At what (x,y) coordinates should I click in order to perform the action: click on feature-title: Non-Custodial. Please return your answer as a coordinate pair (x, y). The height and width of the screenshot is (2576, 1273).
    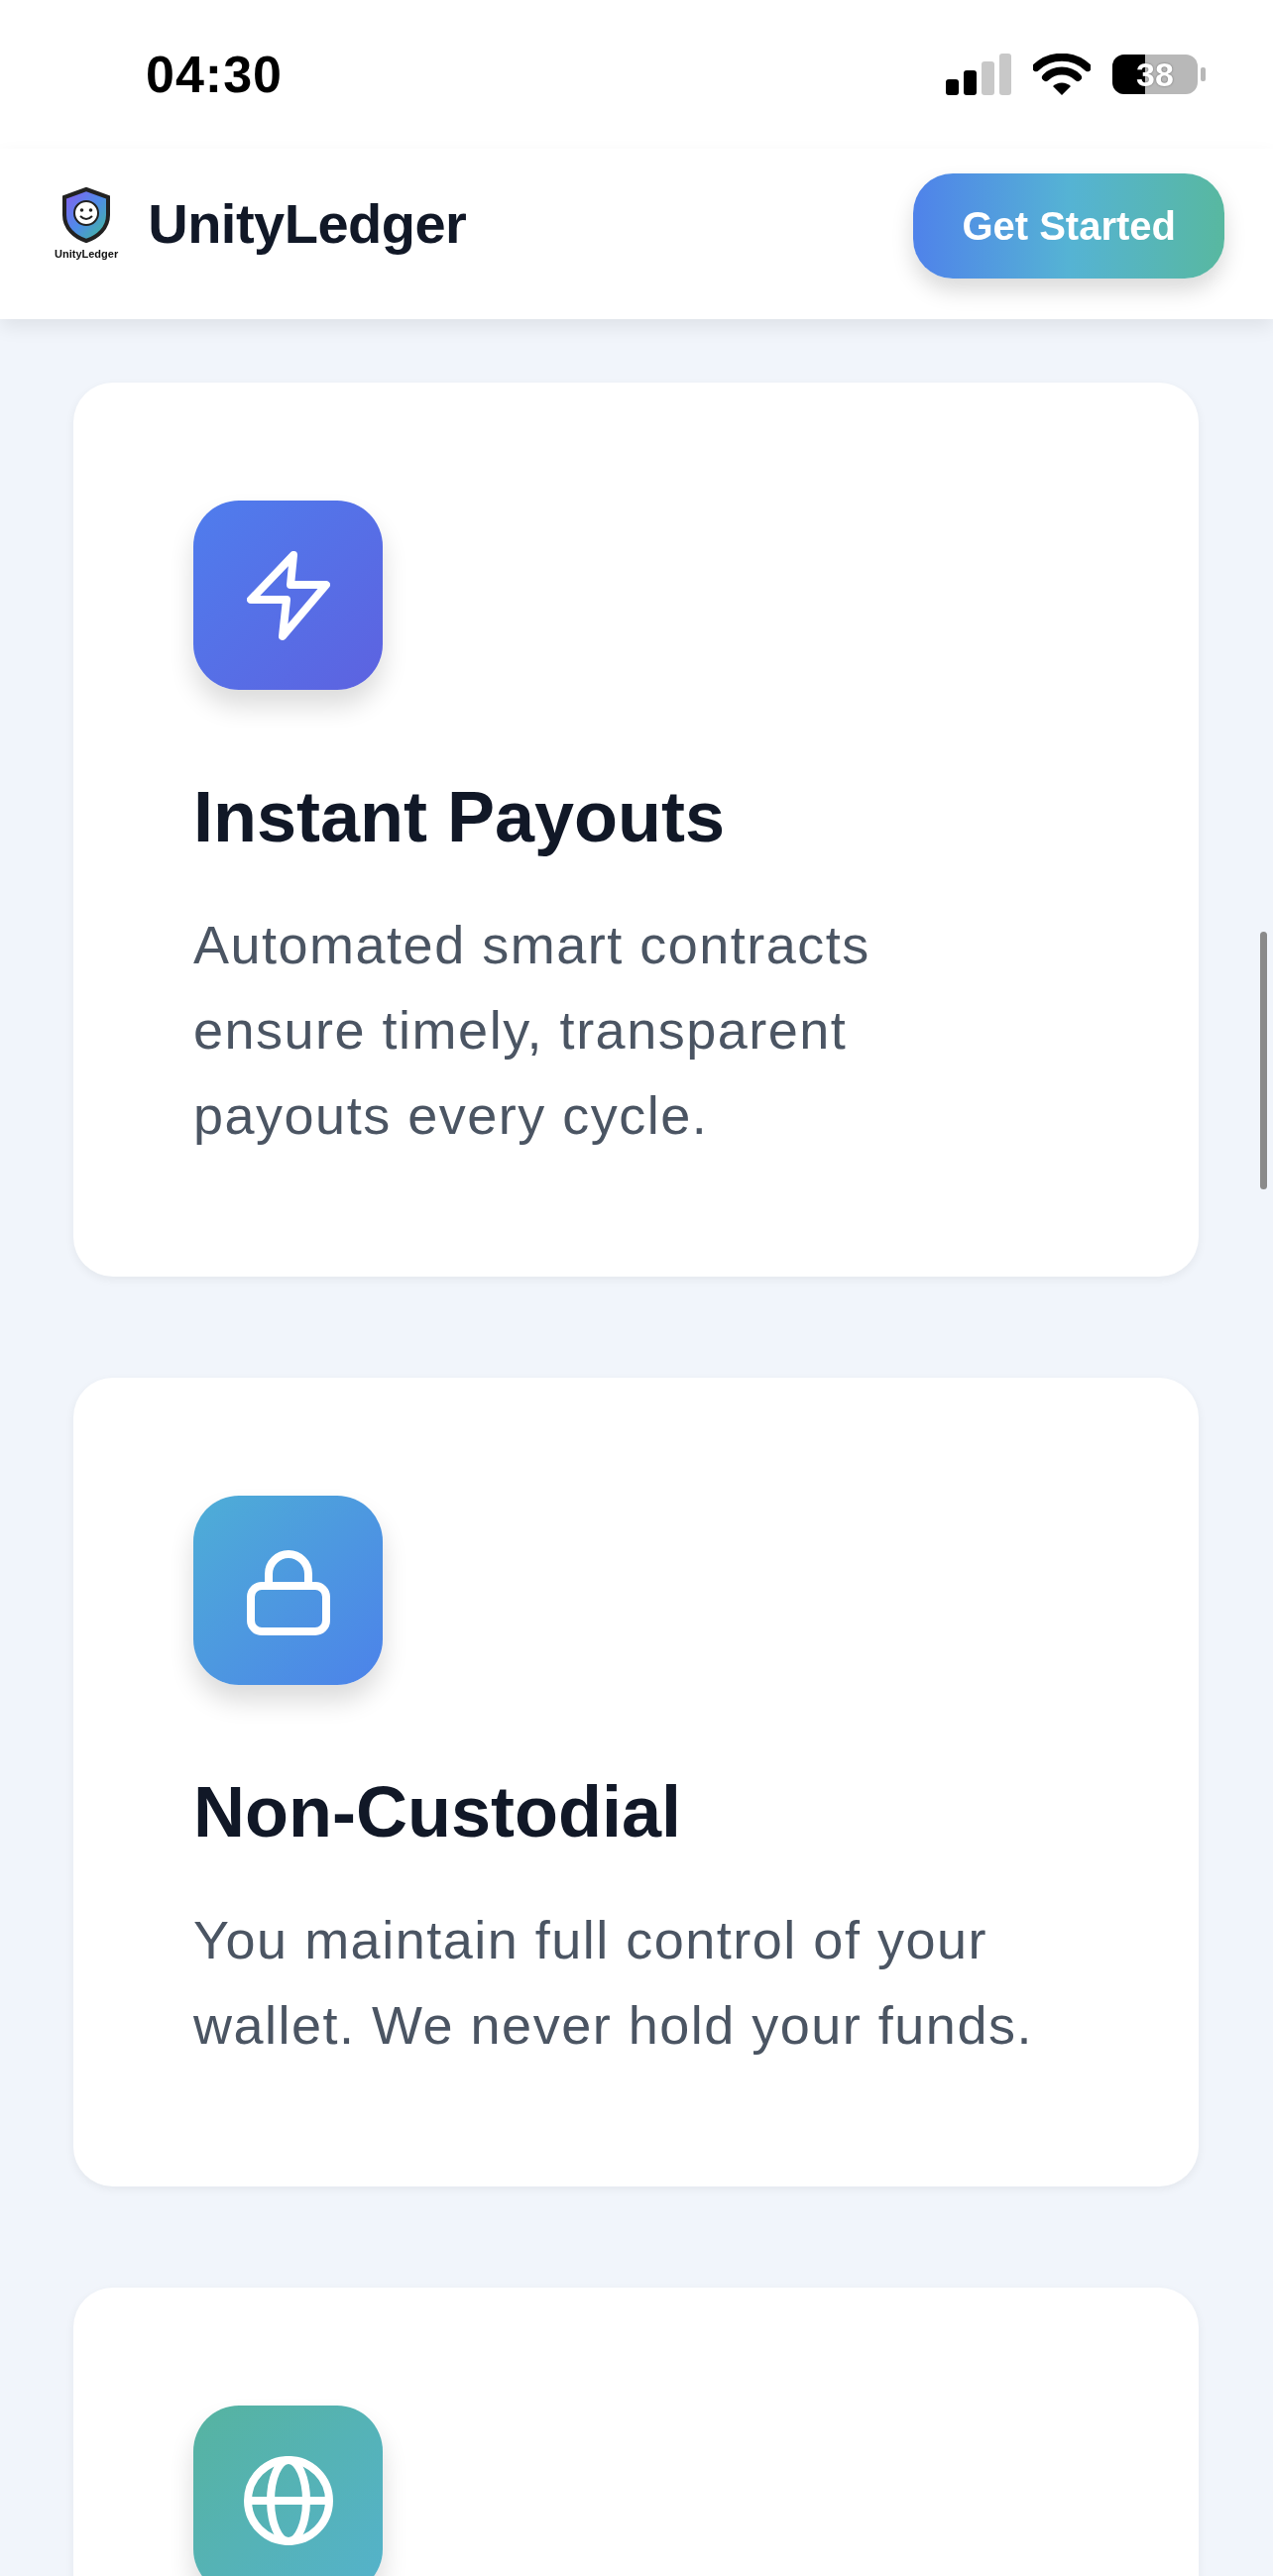
    Looking at the image, I should click on (437, 1812).